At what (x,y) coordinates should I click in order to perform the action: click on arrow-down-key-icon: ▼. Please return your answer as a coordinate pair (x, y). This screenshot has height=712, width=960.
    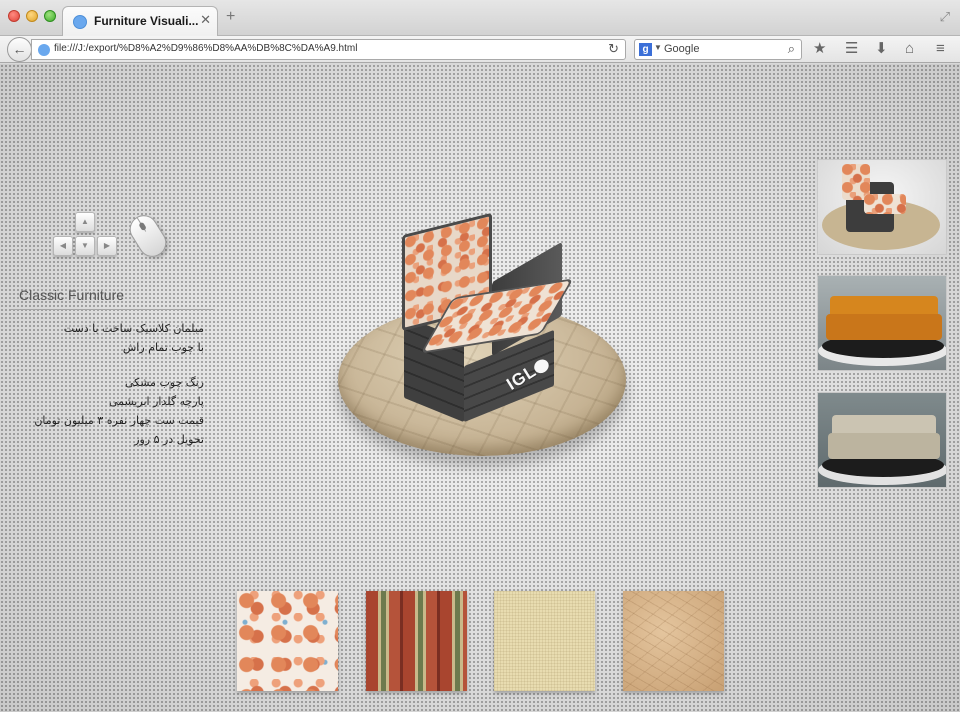
    Looking at the image, I should click on (85, 246).